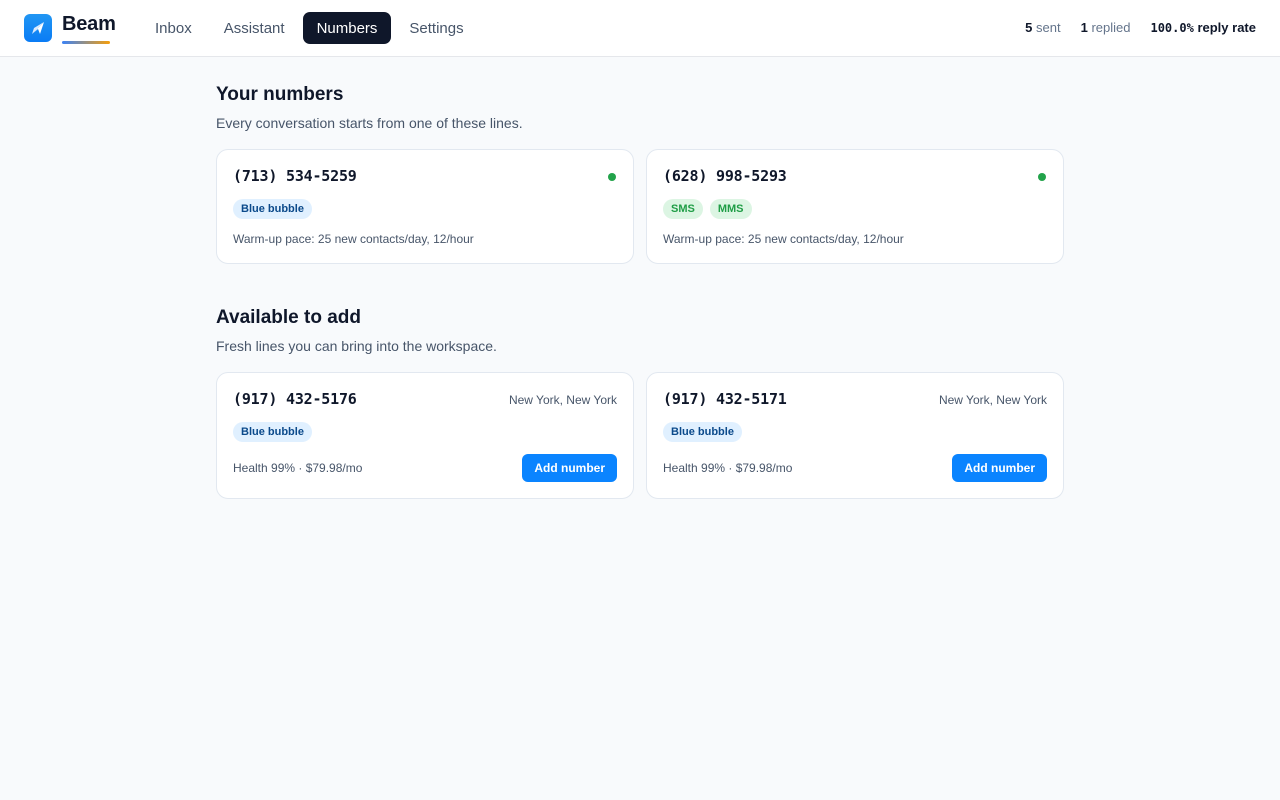 The width and height of the screenshot is (1280, 800). I want to click on stat-reply-rate: 100.0% reply rate, so click(1203, 28).